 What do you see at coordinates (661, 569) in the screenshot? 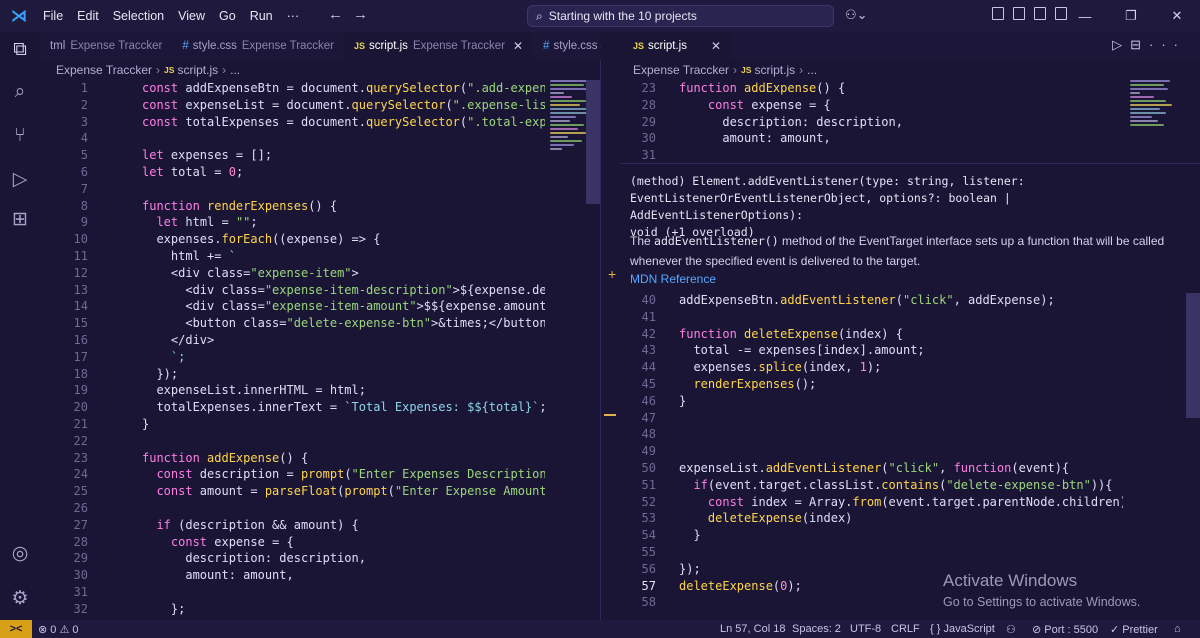
I see `code-line: 56});` at bounding box center [661, 569].